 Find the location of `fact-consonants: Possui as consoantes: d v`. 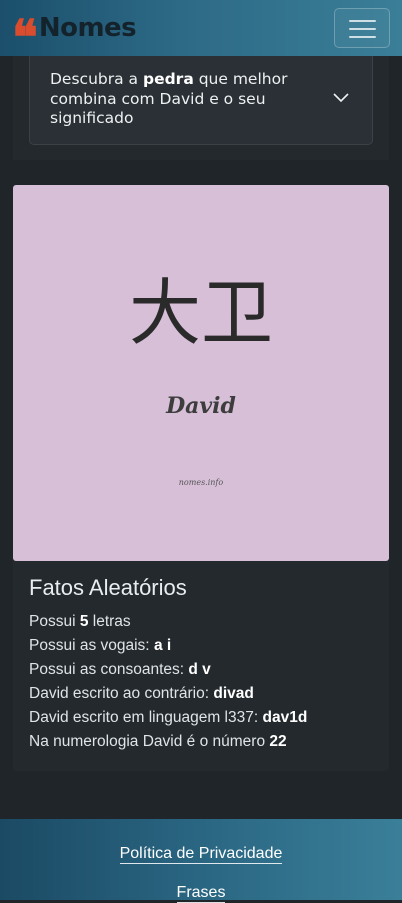

fact-consonants: Possui as consoantes: d v is located at coordinates (120, 669).